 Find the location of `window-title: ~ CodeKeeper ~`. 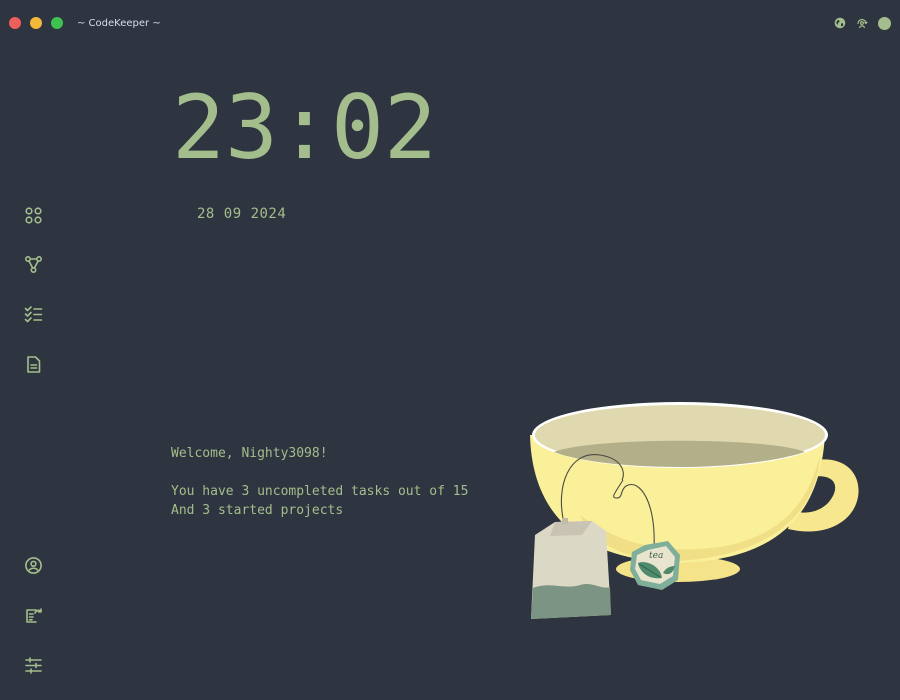

window-title: ~ CodeKeeper ~ is located at coordinates (119, 23).